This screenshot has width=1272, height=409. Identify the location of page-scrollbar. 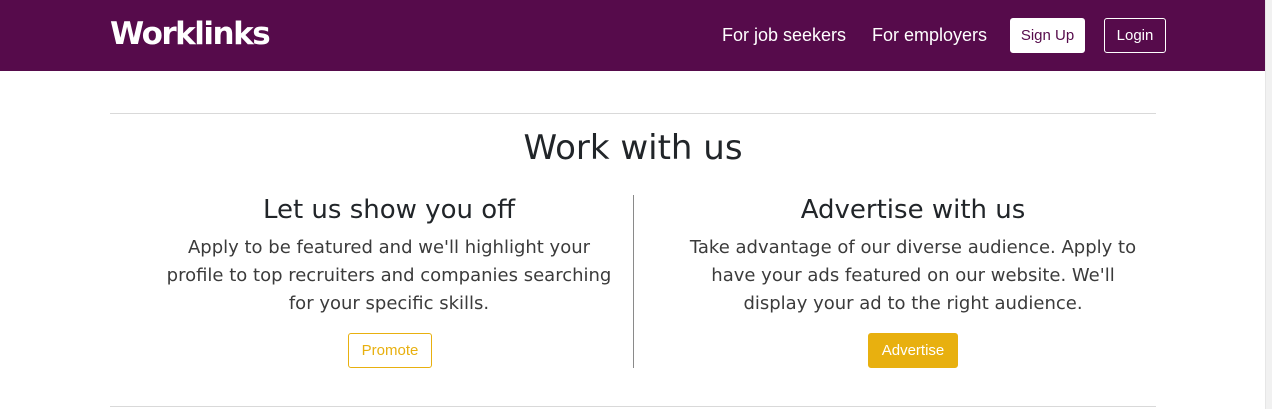
(1268, 204).